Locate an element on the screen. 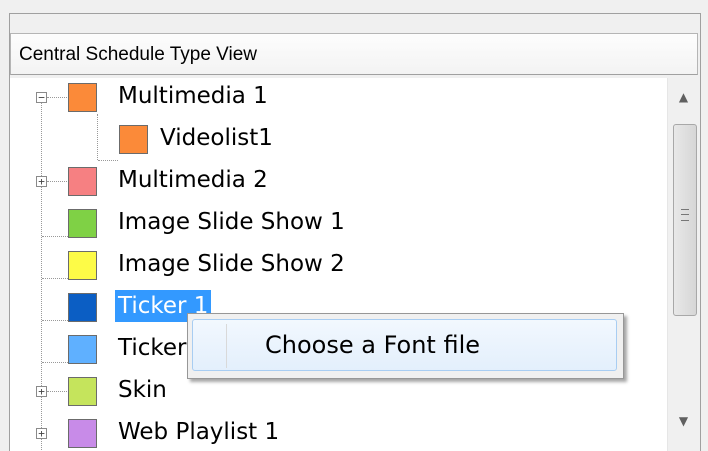 The width and height of the screenshot is (708, 451). tree-item-label: Multimedia 1 is located at coordinates (193, 96).